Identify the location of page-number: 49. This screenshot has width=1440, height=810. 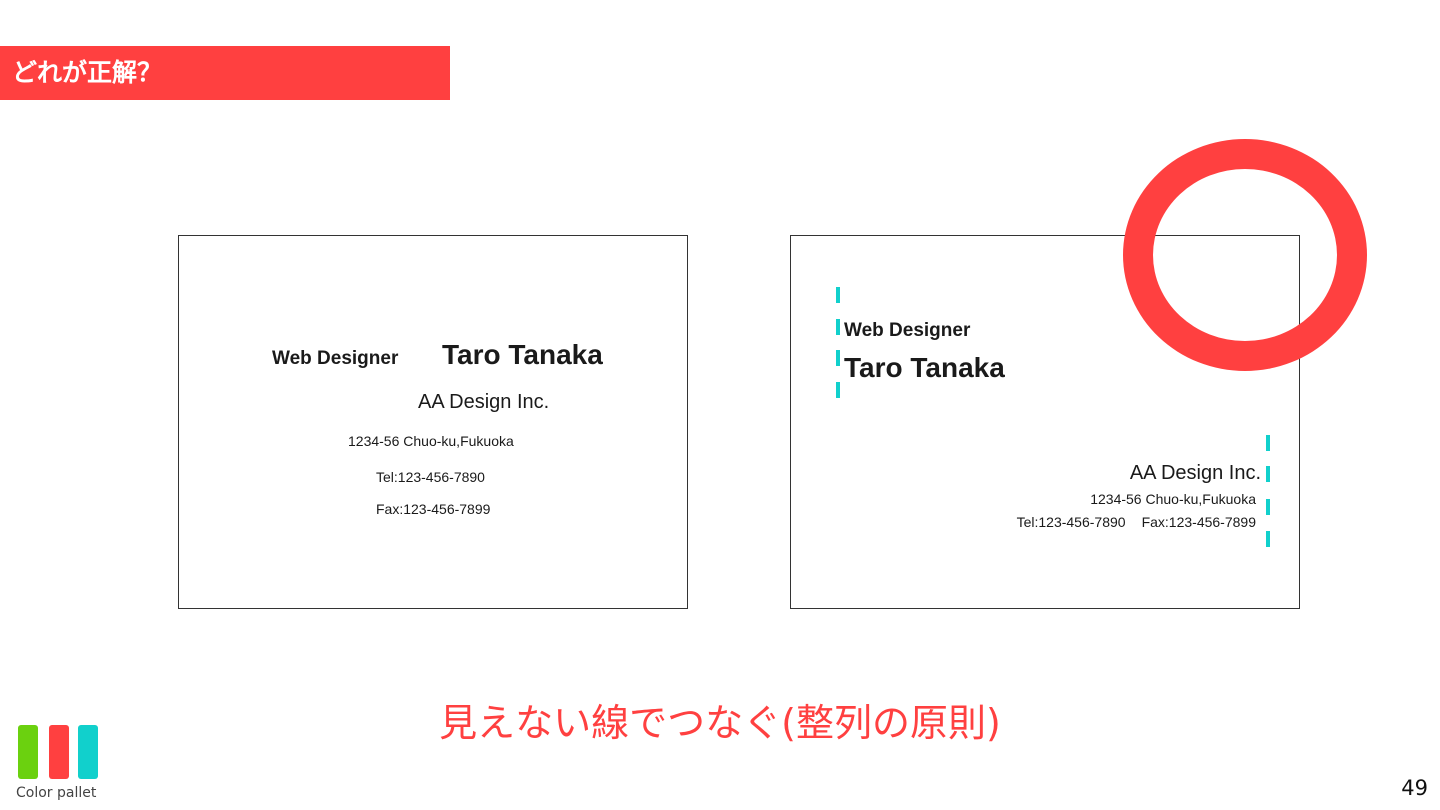
(1414, 788).